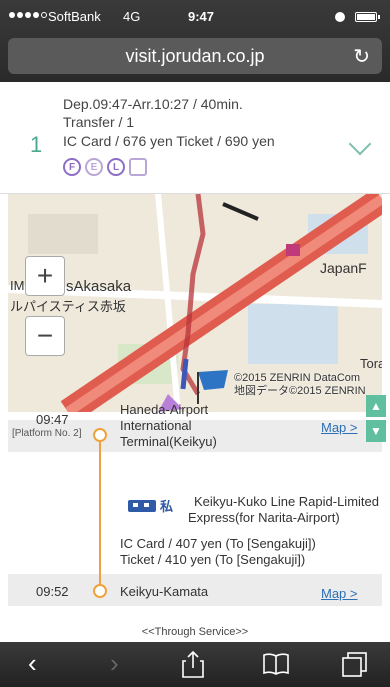 The width and height of the screenshot is (390, 687). What do you see at coordinates (376, 406) in the screenshot?
I see `scroll-up-button: ▲` at bounding box center [376, 406].